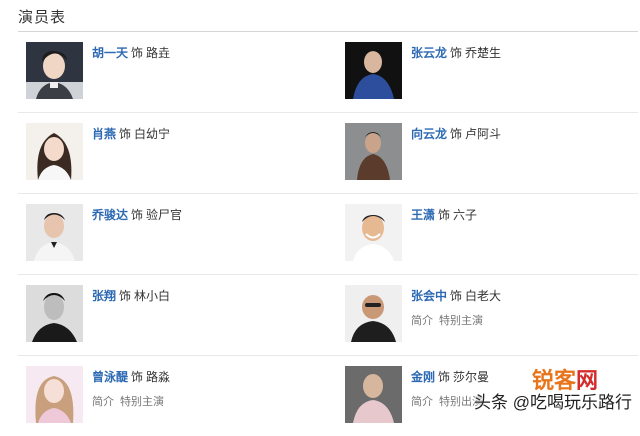 The image size is (640, 436). What do you see at coordinates (176, 234) in the screenshot?
I see `cast-item: 乔骏达饰验尸官` at bounding box center [176, 234].